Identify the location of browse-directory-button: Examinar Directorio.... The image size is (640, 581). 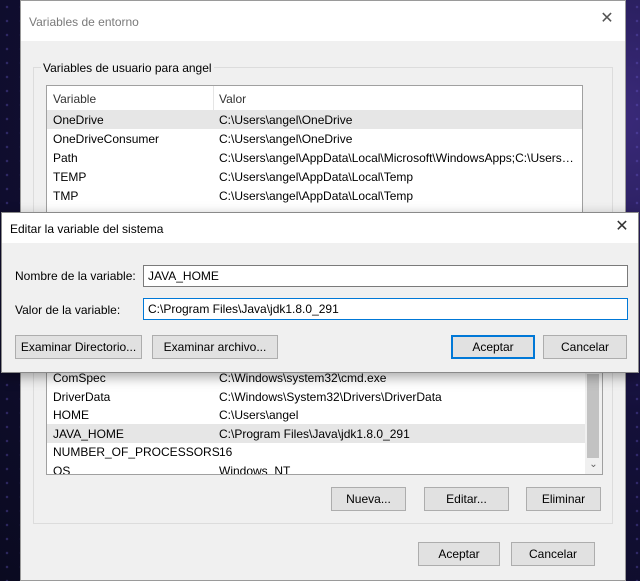
(78, 347).